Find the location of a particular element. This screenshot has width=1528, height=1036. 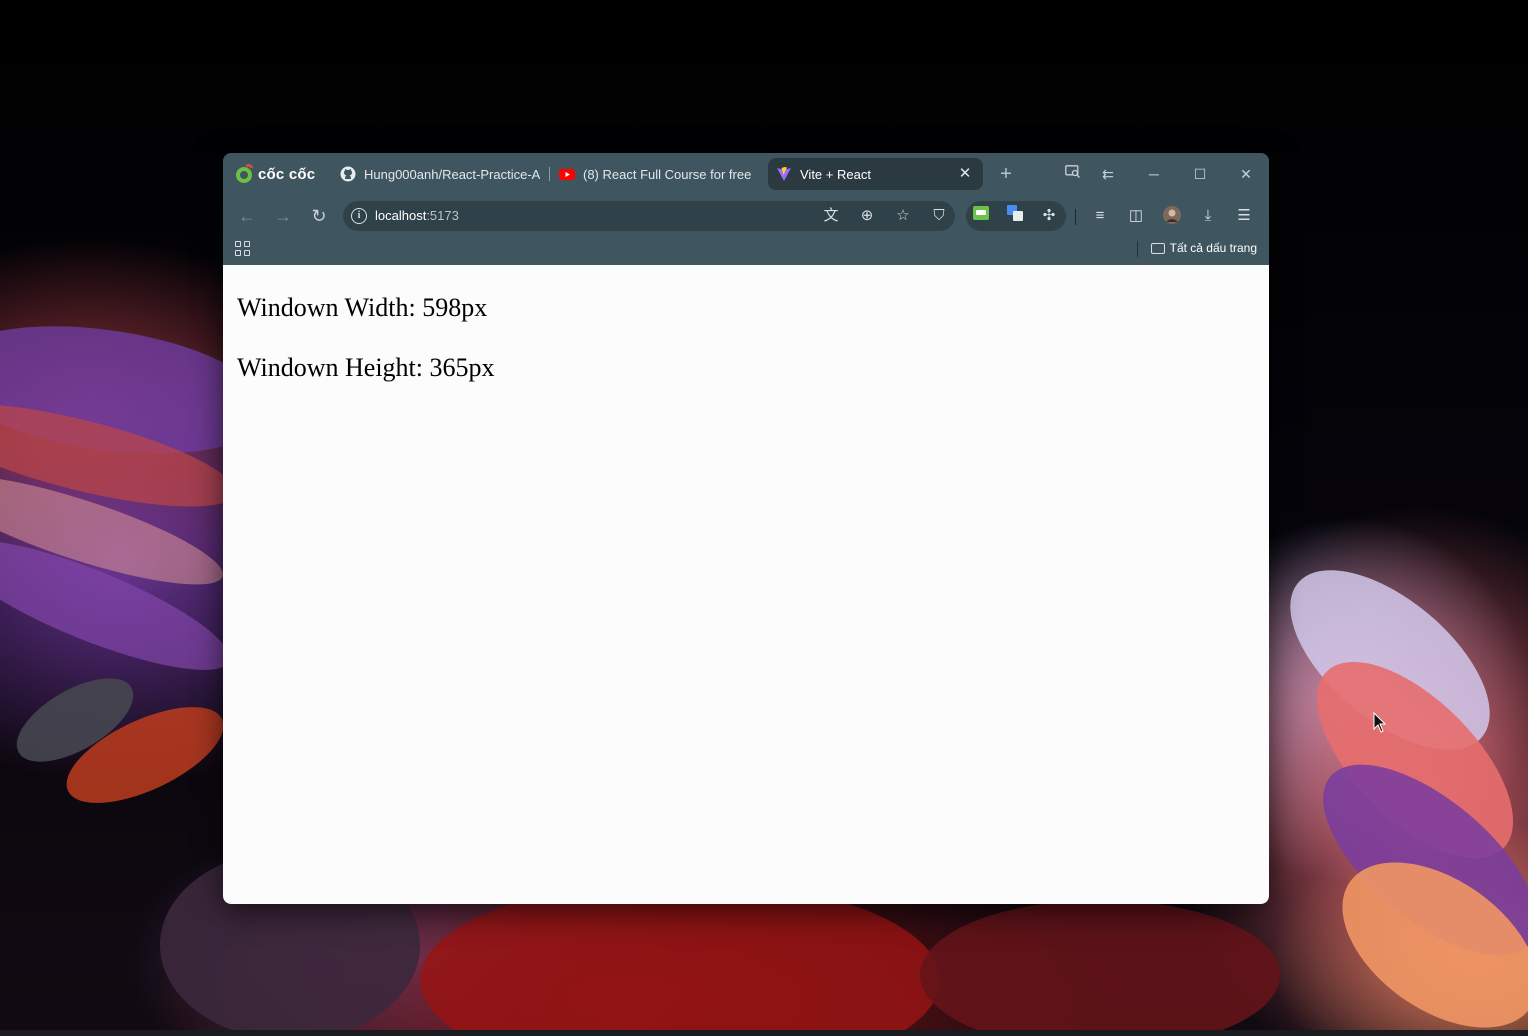

extension-green-icon is located at coordinates (981, 216).